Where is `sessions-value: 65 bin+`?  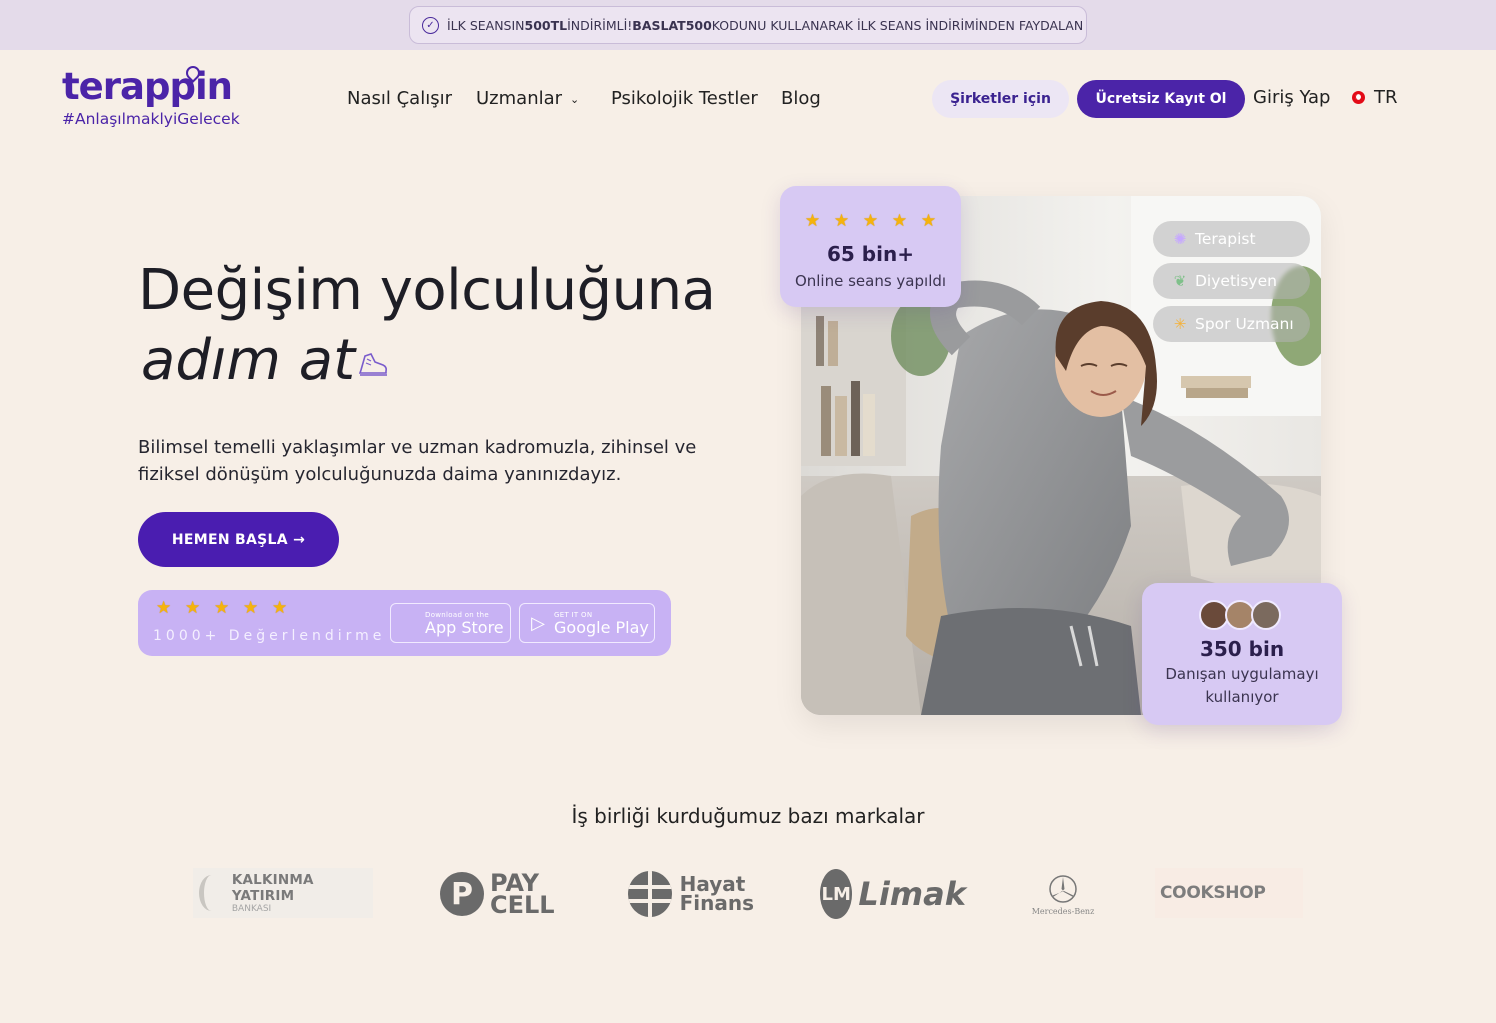 sessions-value: 65 bin+ is located at coordinates (870, 254).